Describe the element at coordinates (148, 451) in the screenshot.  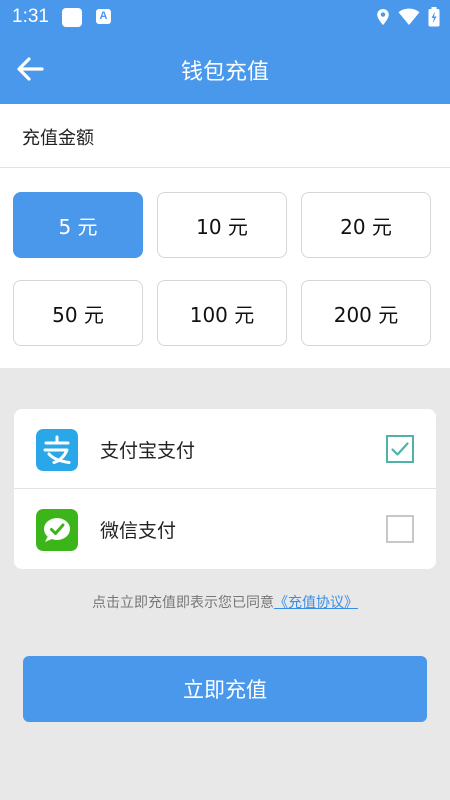
I see `payment-label-alipay: 支付宝支付` at that location.